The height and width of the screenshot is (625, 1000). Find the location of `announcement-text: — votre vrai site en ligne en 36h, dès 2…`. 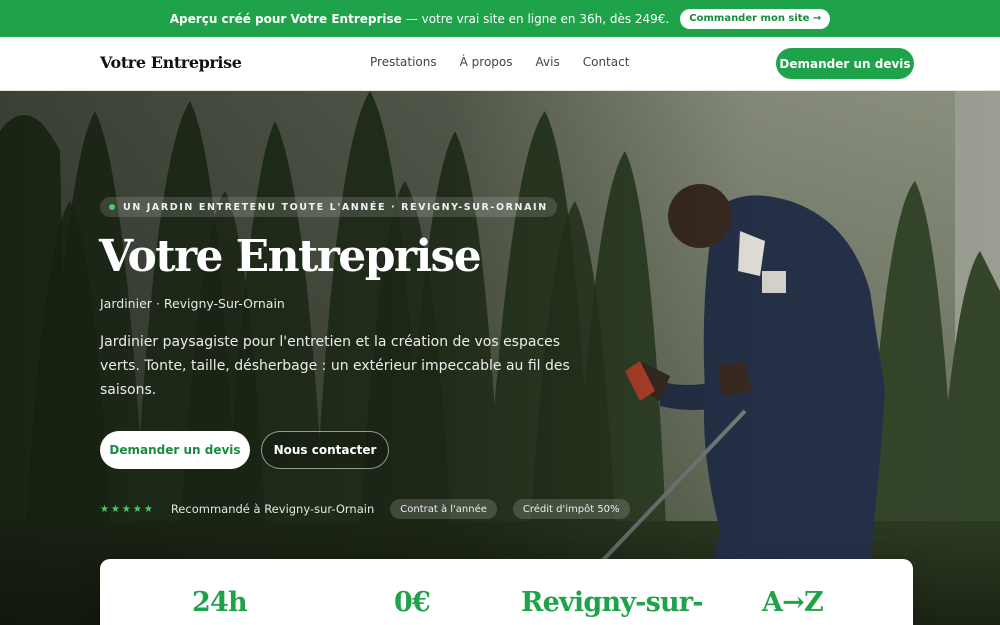

announcement-text: — votre vrai site en ligne en 36h, dès 2… is located at coordinates (537, 18).